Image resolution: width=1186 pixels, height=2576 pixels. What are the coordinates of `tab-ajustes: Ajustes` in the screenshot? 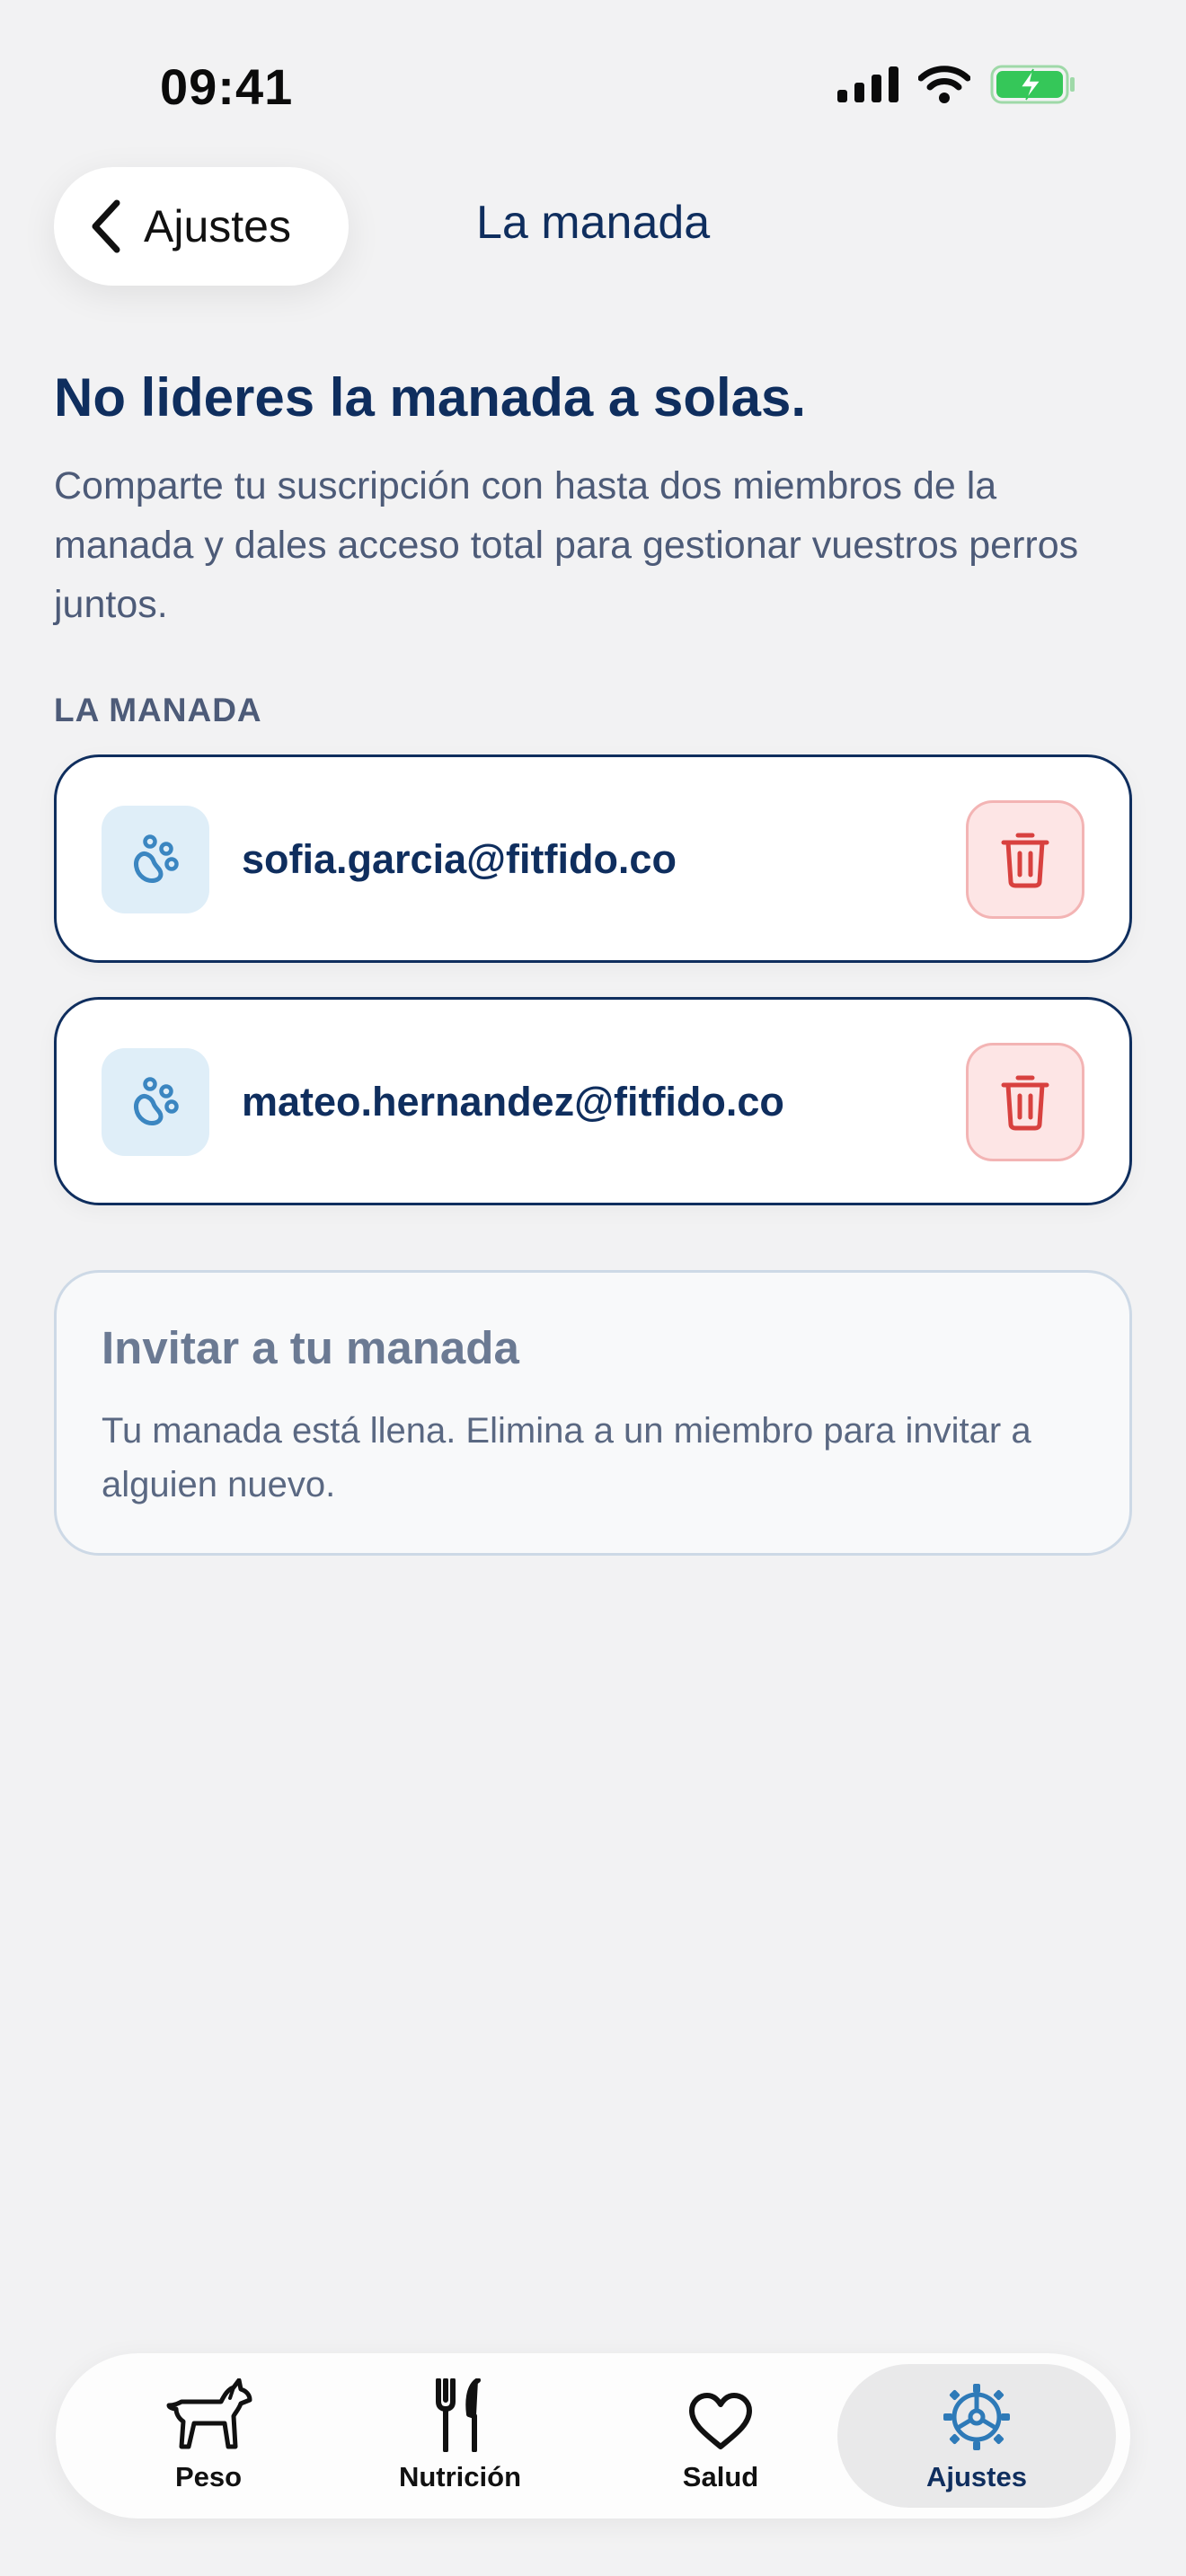 It's located at (976, 2436).